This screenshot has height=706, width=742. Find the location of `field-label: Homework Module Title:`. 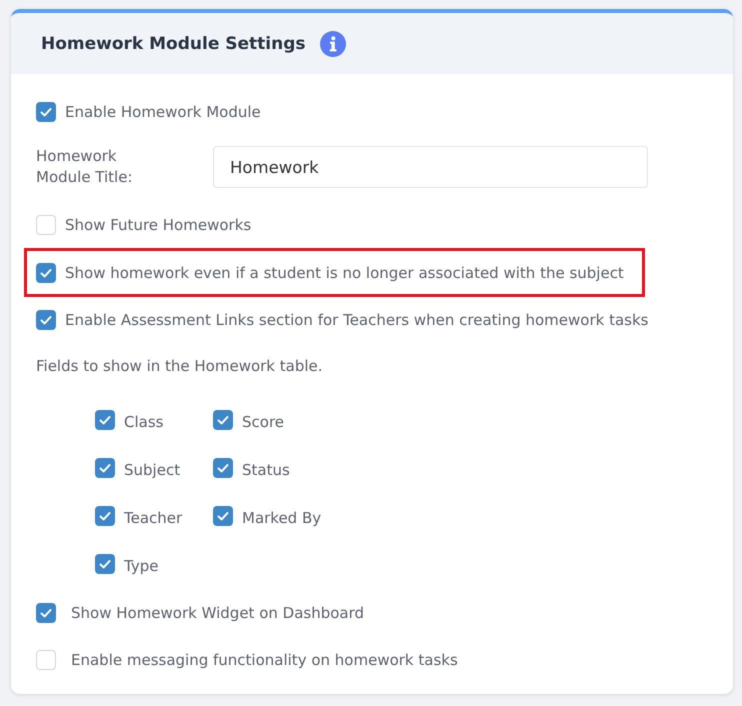

field-label: Homework Module Title: is located at coordinates (85, 167).